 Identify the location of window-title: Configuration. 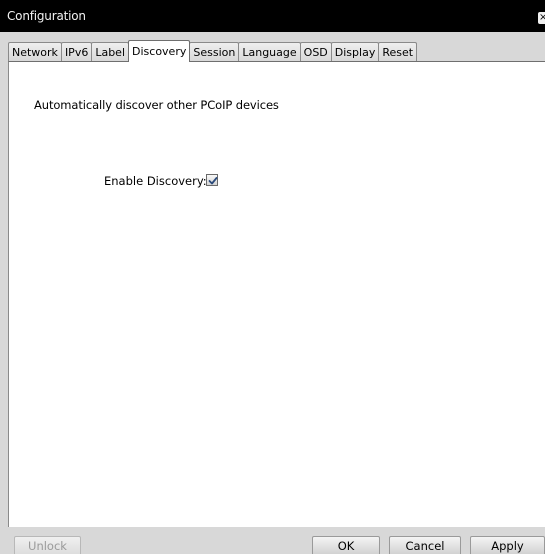
(46, 16).